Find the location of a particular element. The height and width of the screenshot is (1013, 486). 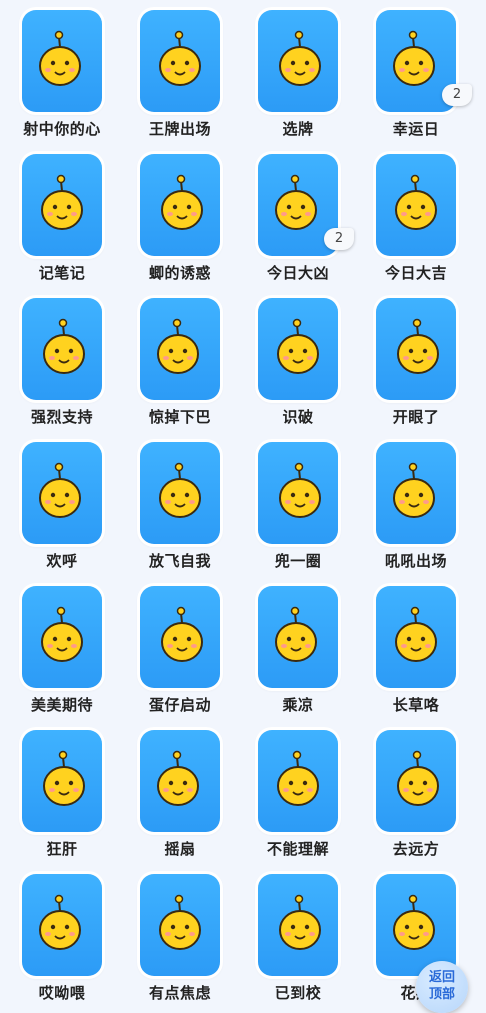

sticker-item: 兜一圈 is located at coordinates (295, 504).